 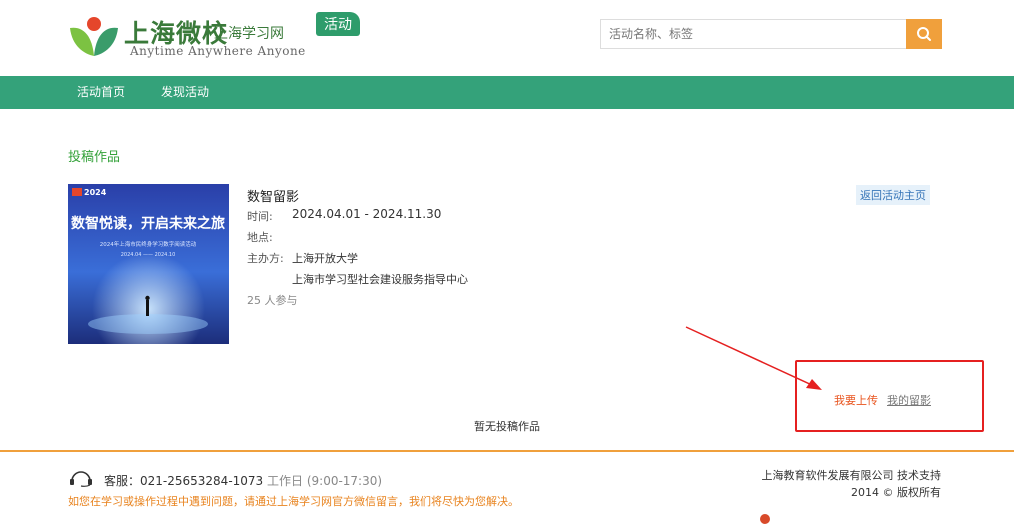 I want to click on cover-subline: 2024年上海市民终身学习数字阅读活动, so click(x=148, y=244).